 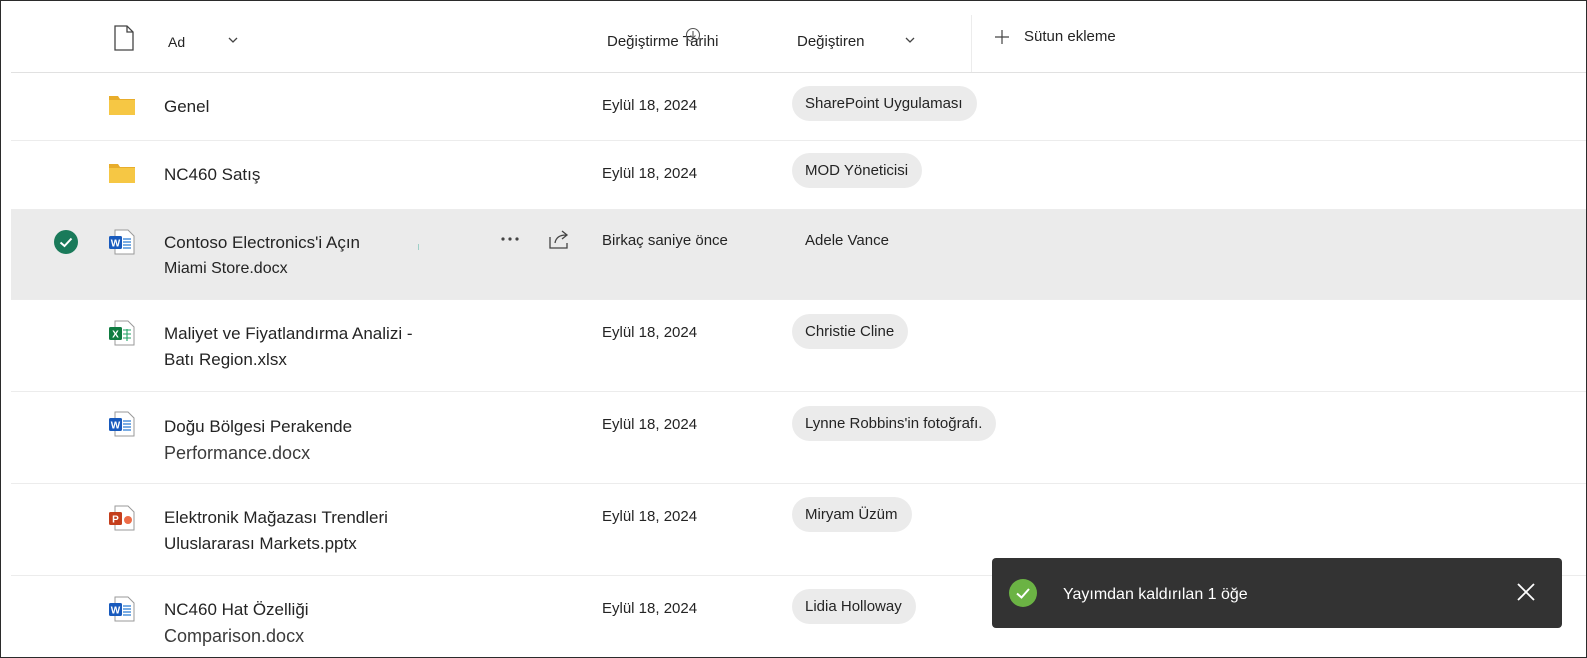 I want to click on column-header-modified: Değiştirme Tarihi, so click(x=662, y=41).